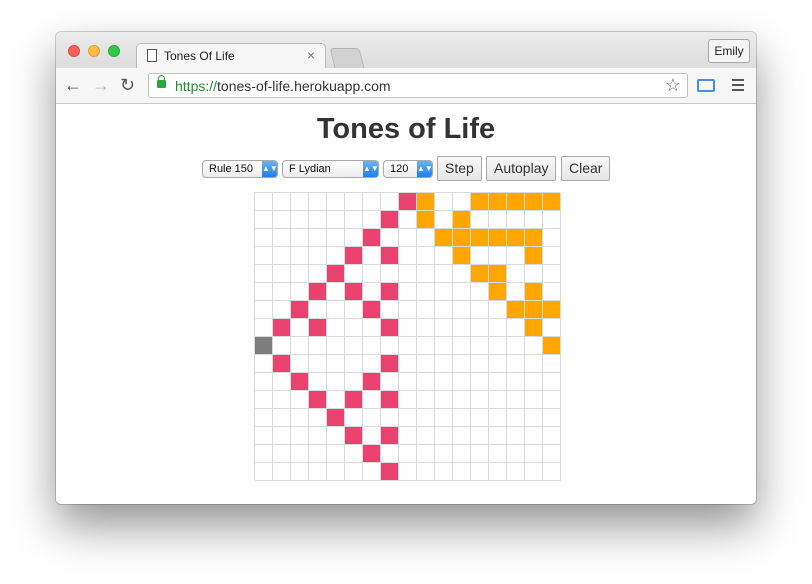 Image resolution: width=812 pixels, height=584 pixels. What do you see at coordinates (706, 85) in the screenshot?
I see `cast-icon` at bounding box center [706, 85].